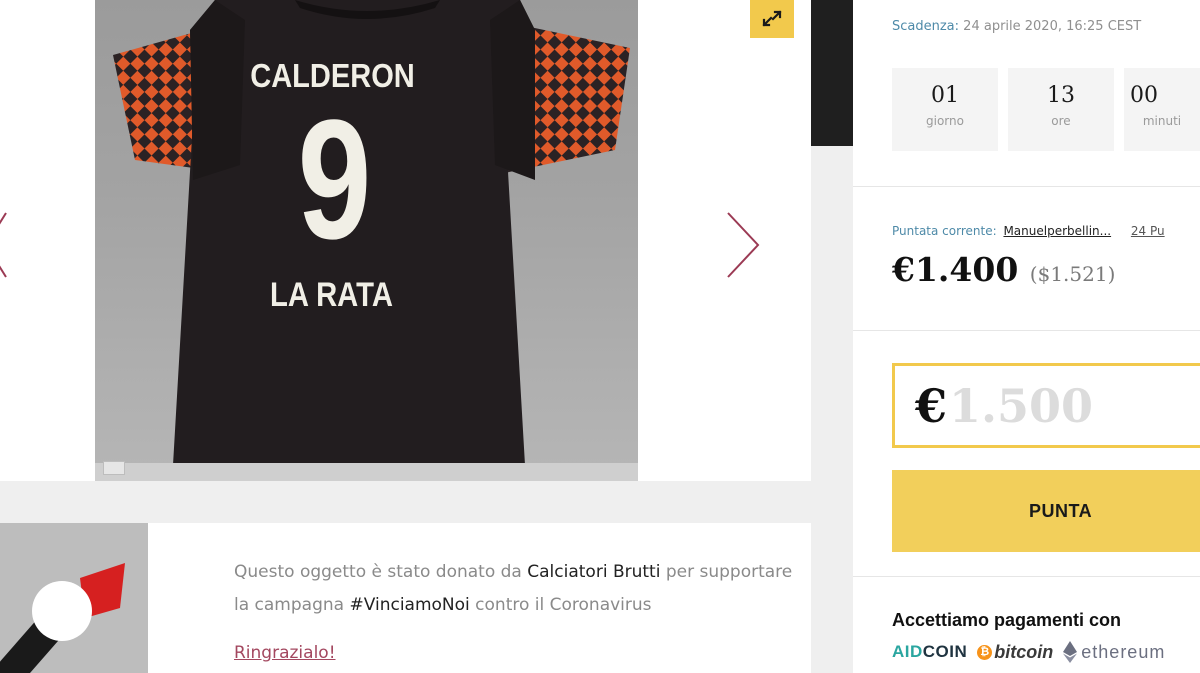 Image resolution: width=1200 pixels, height=673 pixels. I want to click on aidcoin-logo: AIDCOIN, so click(929, 652).